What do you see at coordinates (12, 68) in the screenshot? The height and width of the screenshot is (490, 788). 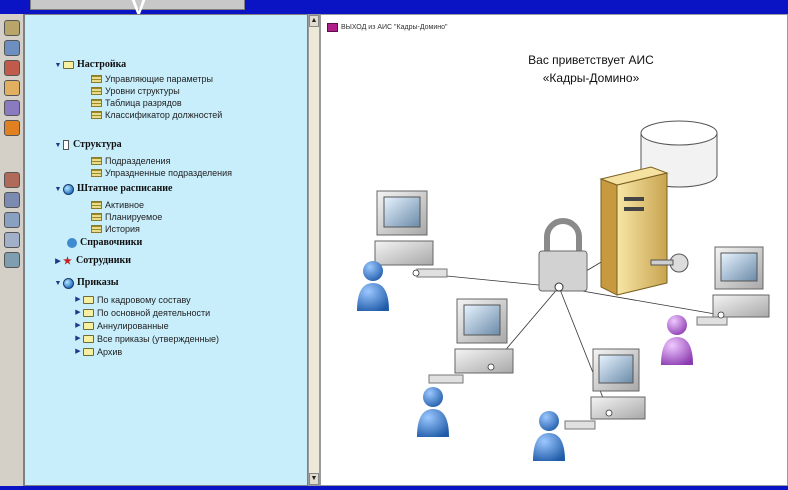 I see `folder-card-icon` at bounding box center [12, 68].